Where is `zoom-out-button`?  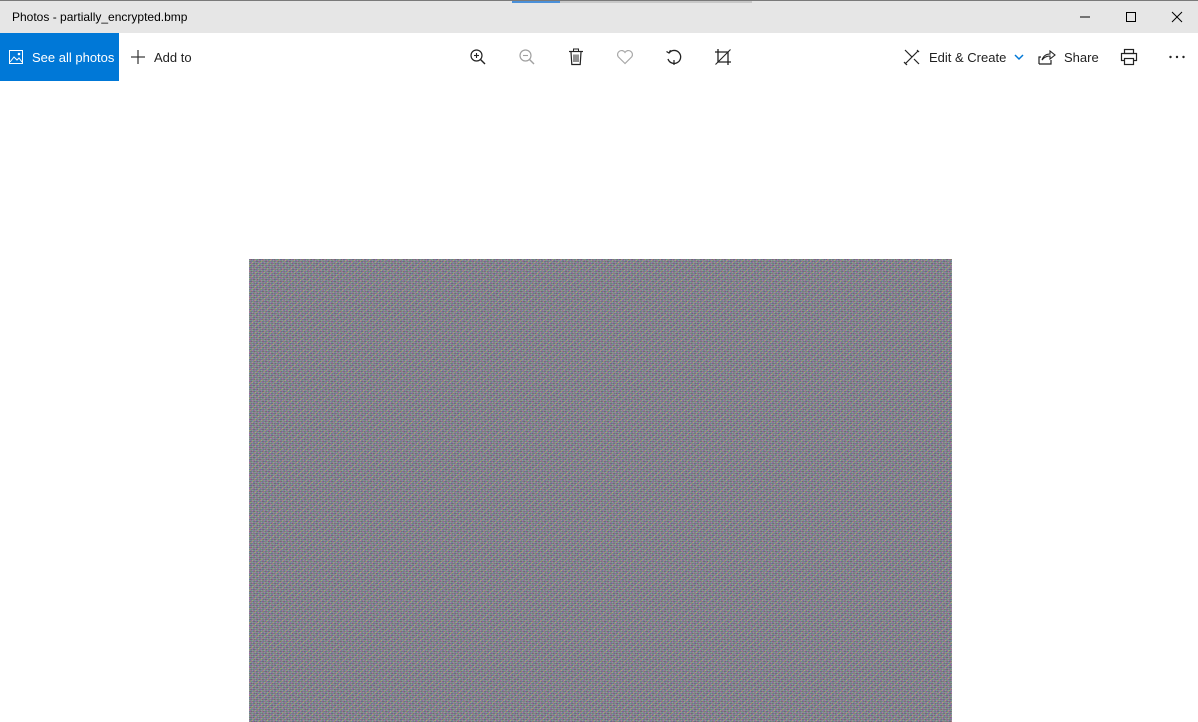 zoom-out-button is located at coordinates (527, 57).